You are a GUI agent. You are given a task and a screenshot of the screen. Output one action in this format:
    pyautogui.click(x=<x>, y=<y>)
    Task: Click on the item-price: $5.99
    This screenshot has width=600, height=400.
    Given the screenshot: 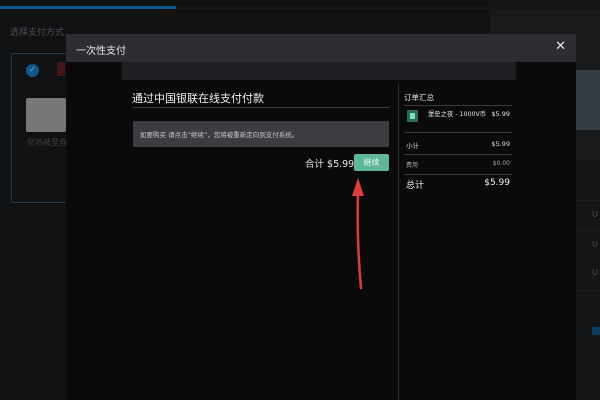 What is the action you would take?
    pyautogui.click(x=500, y=114)
    